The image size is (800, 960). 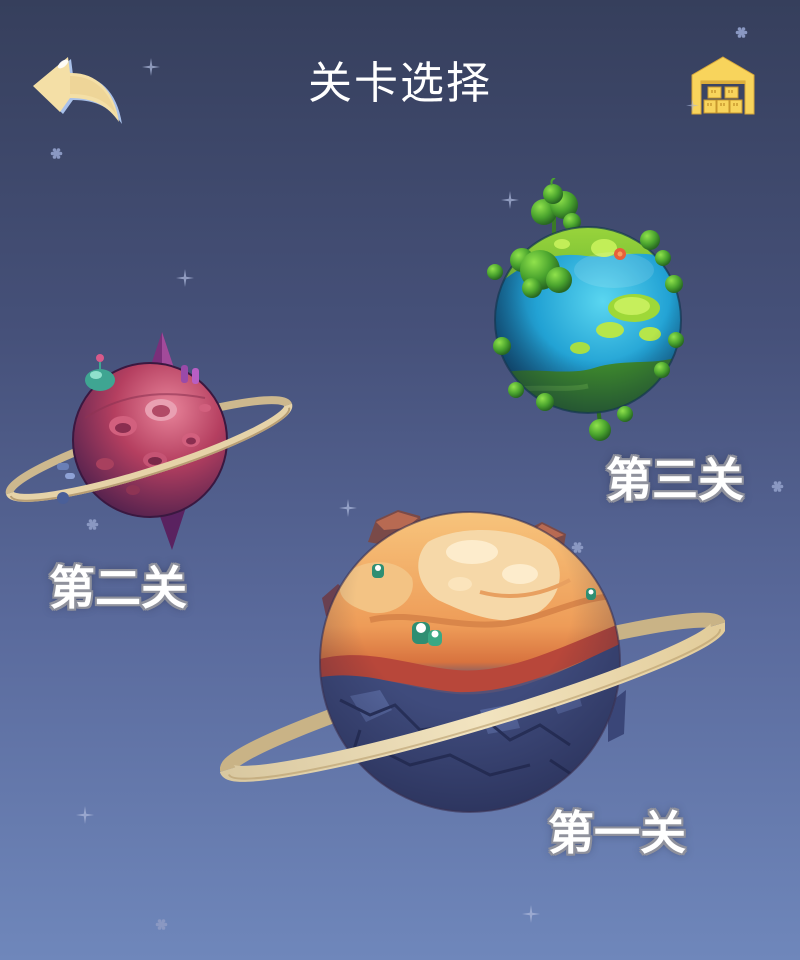 What do you see at coordinates (585, 309) in the screenshot?
I see `green-ocean-planet-icon` at bounding box center [585, 309].